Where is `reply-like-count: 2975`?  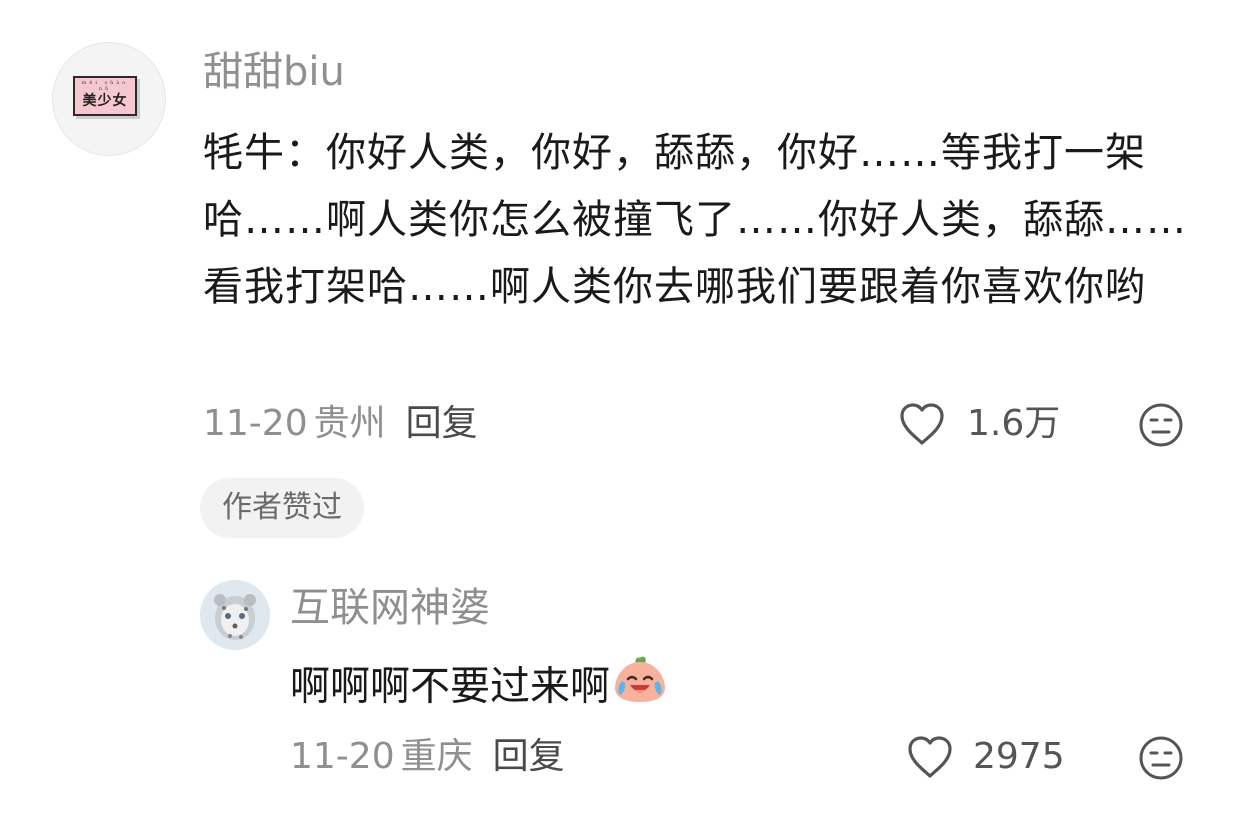
reply-like-count: 2975 is located at coordinates (1019, 756).